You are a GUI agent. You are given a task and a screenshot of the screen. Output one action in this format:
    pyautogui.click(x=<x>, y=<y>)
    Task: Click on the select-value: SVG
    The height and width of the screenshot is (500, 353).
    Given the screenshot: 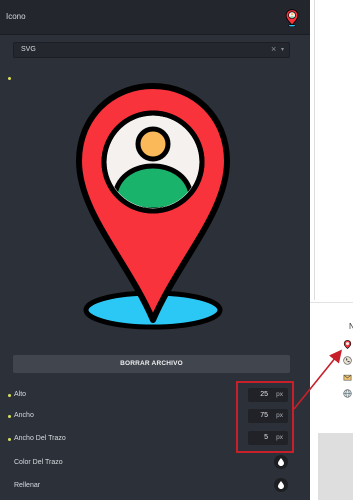 What is the action you would take?
    pyautogui.click(x=28, y=49)
    